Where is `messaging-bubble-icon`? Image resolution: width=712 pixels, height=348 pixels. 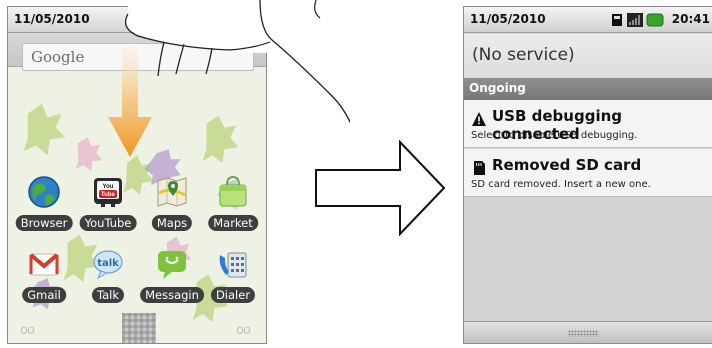 messaging-bubble-icon is located at coordinates (172, 265).